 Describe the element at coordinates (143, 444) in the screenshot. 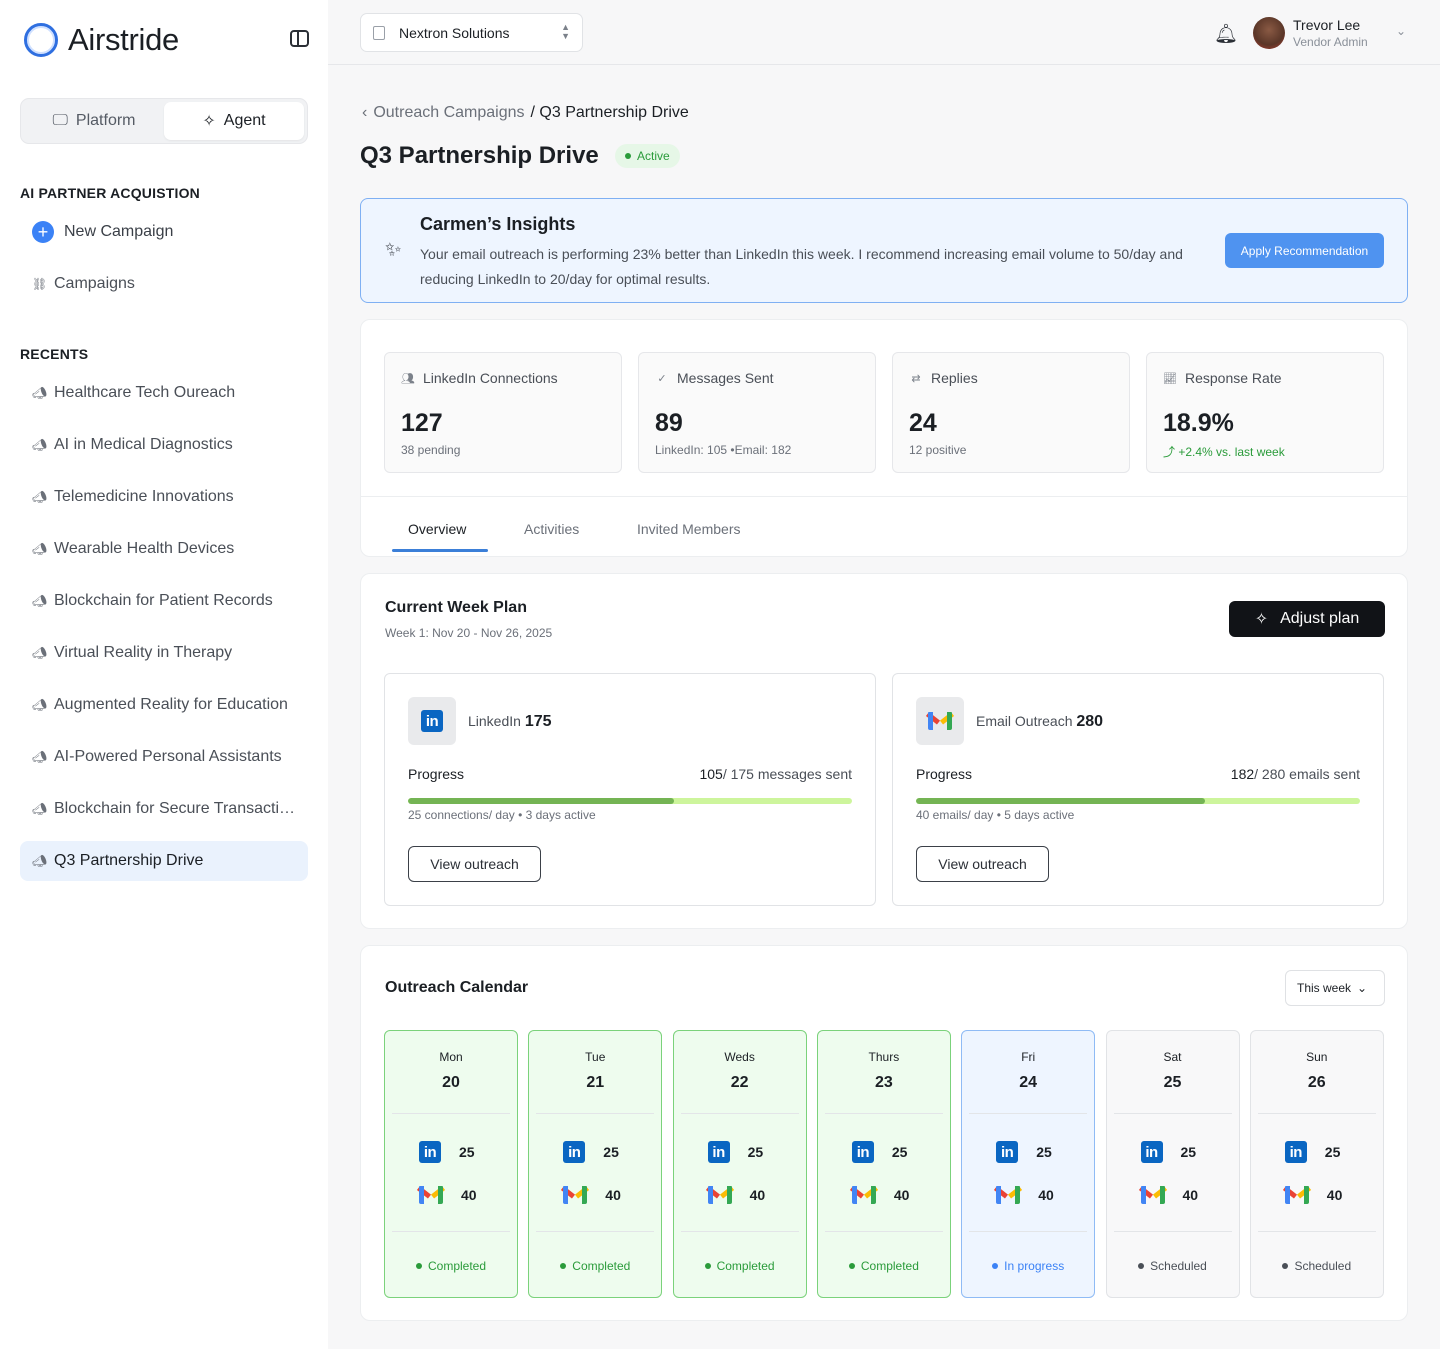

I see `recent-label: AI in Medical Diagnostics` at that location.